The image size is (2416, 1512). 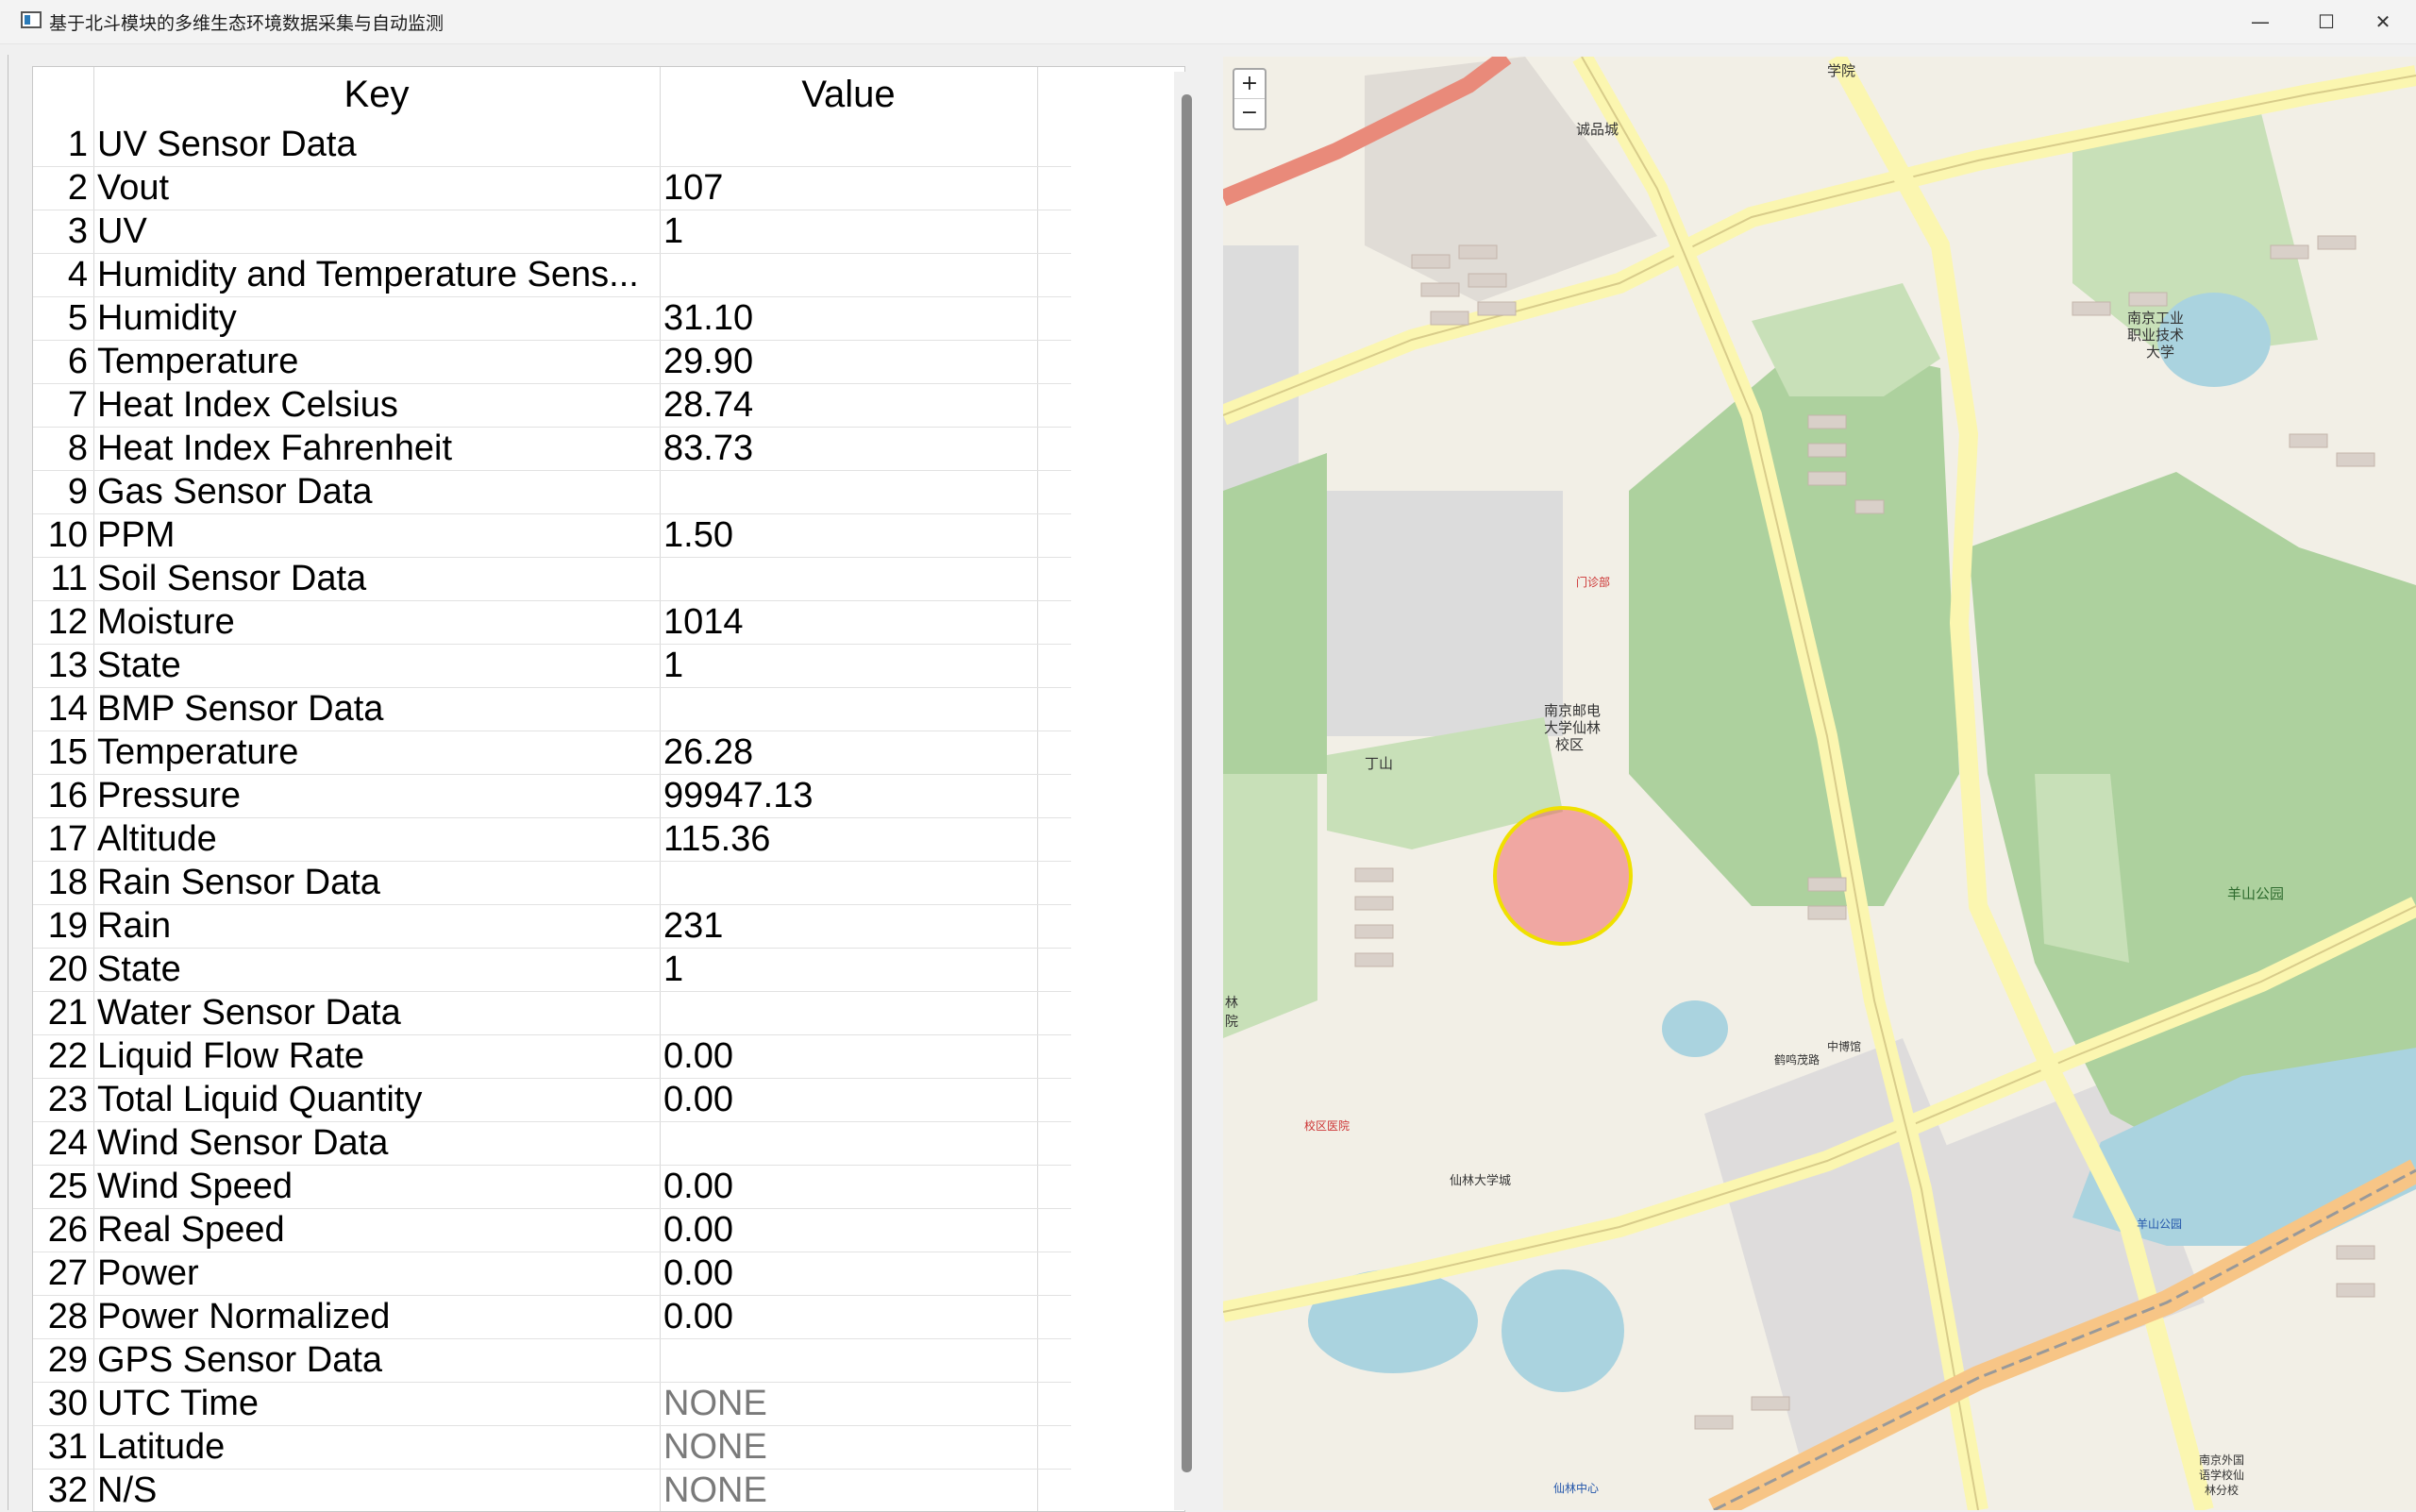 I want to click on key-cell: UV, so click(x=380, y=231).